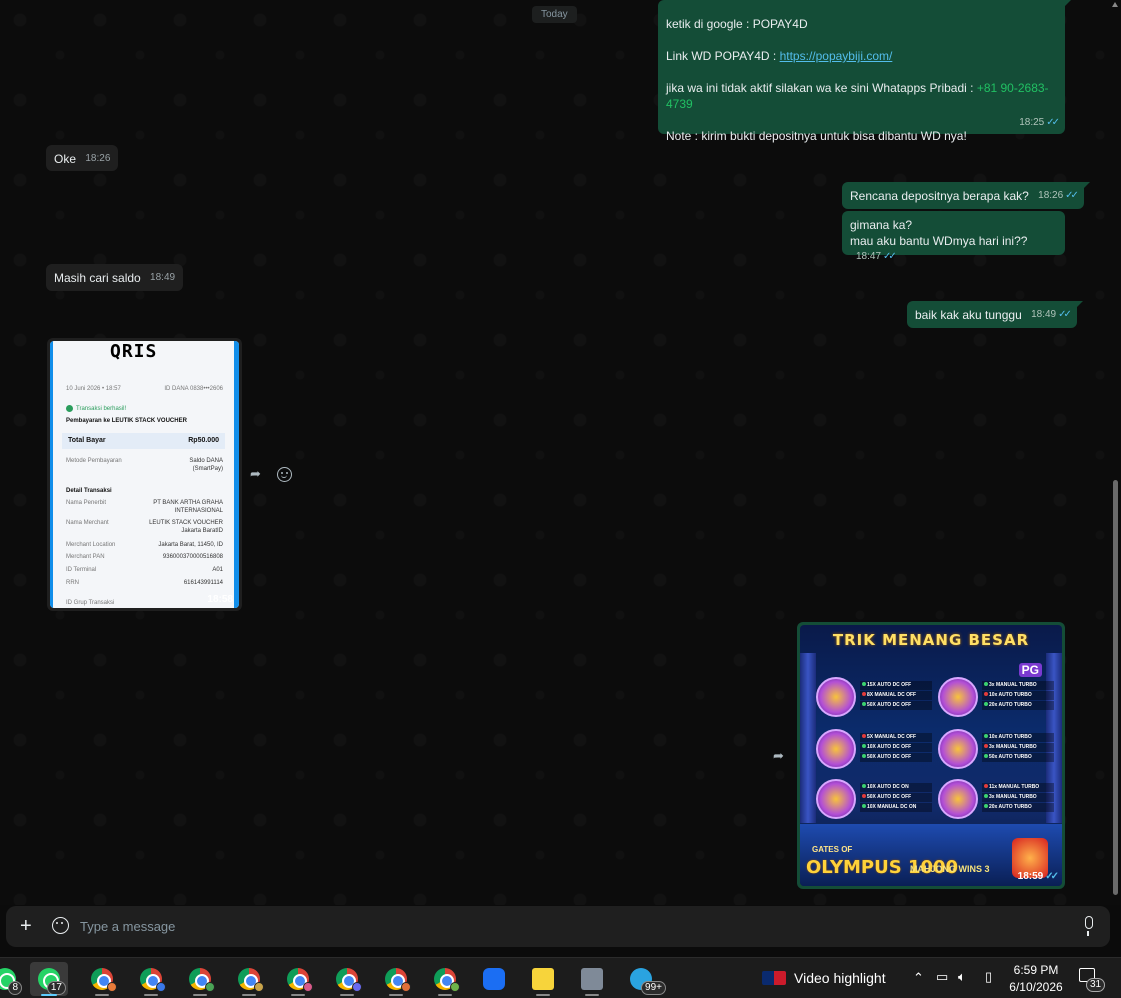  Describe the element at coordinates (570, 926) in the screenshot. I see `message-input` at that location.